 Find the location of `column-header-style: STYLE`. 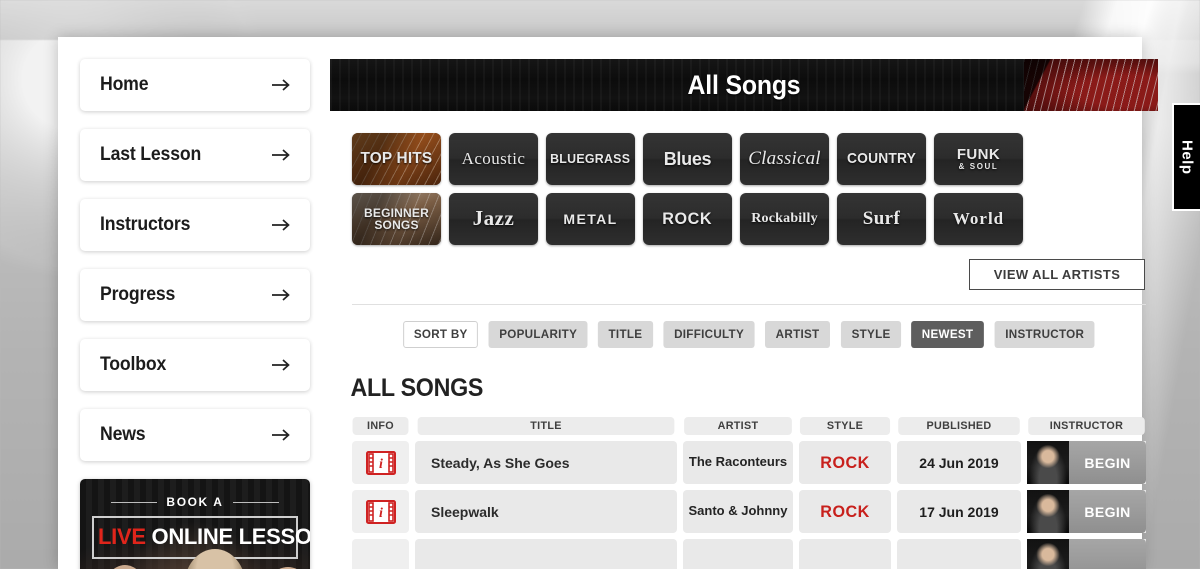

column-header-style: STYLE is located at coordinates (845, 426).